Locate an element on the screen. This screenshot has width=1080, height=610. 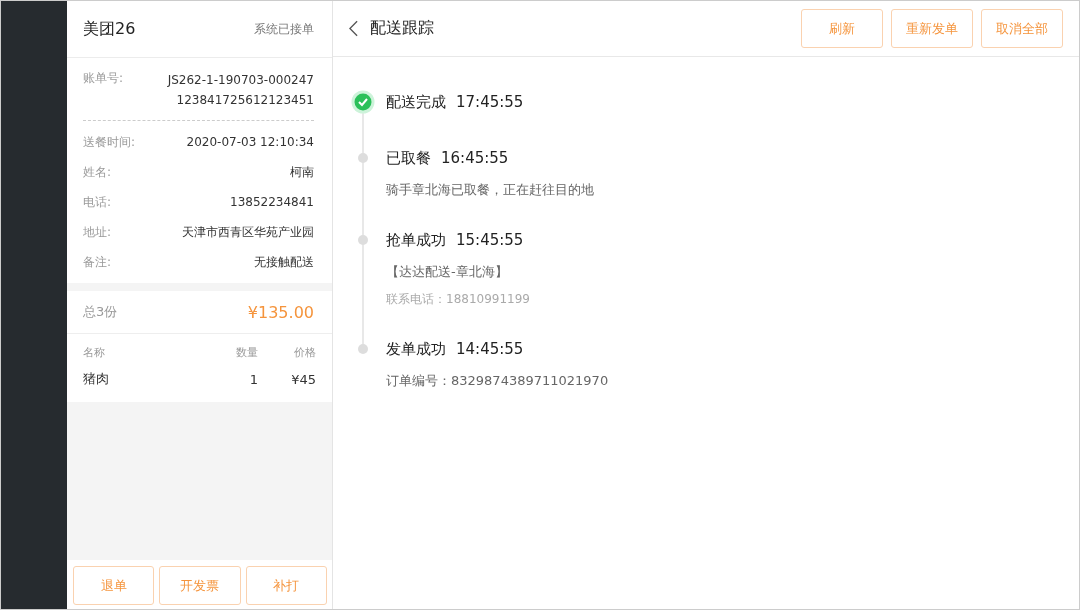
event-title: 抢单成功 is located at coordinates (416, 240).